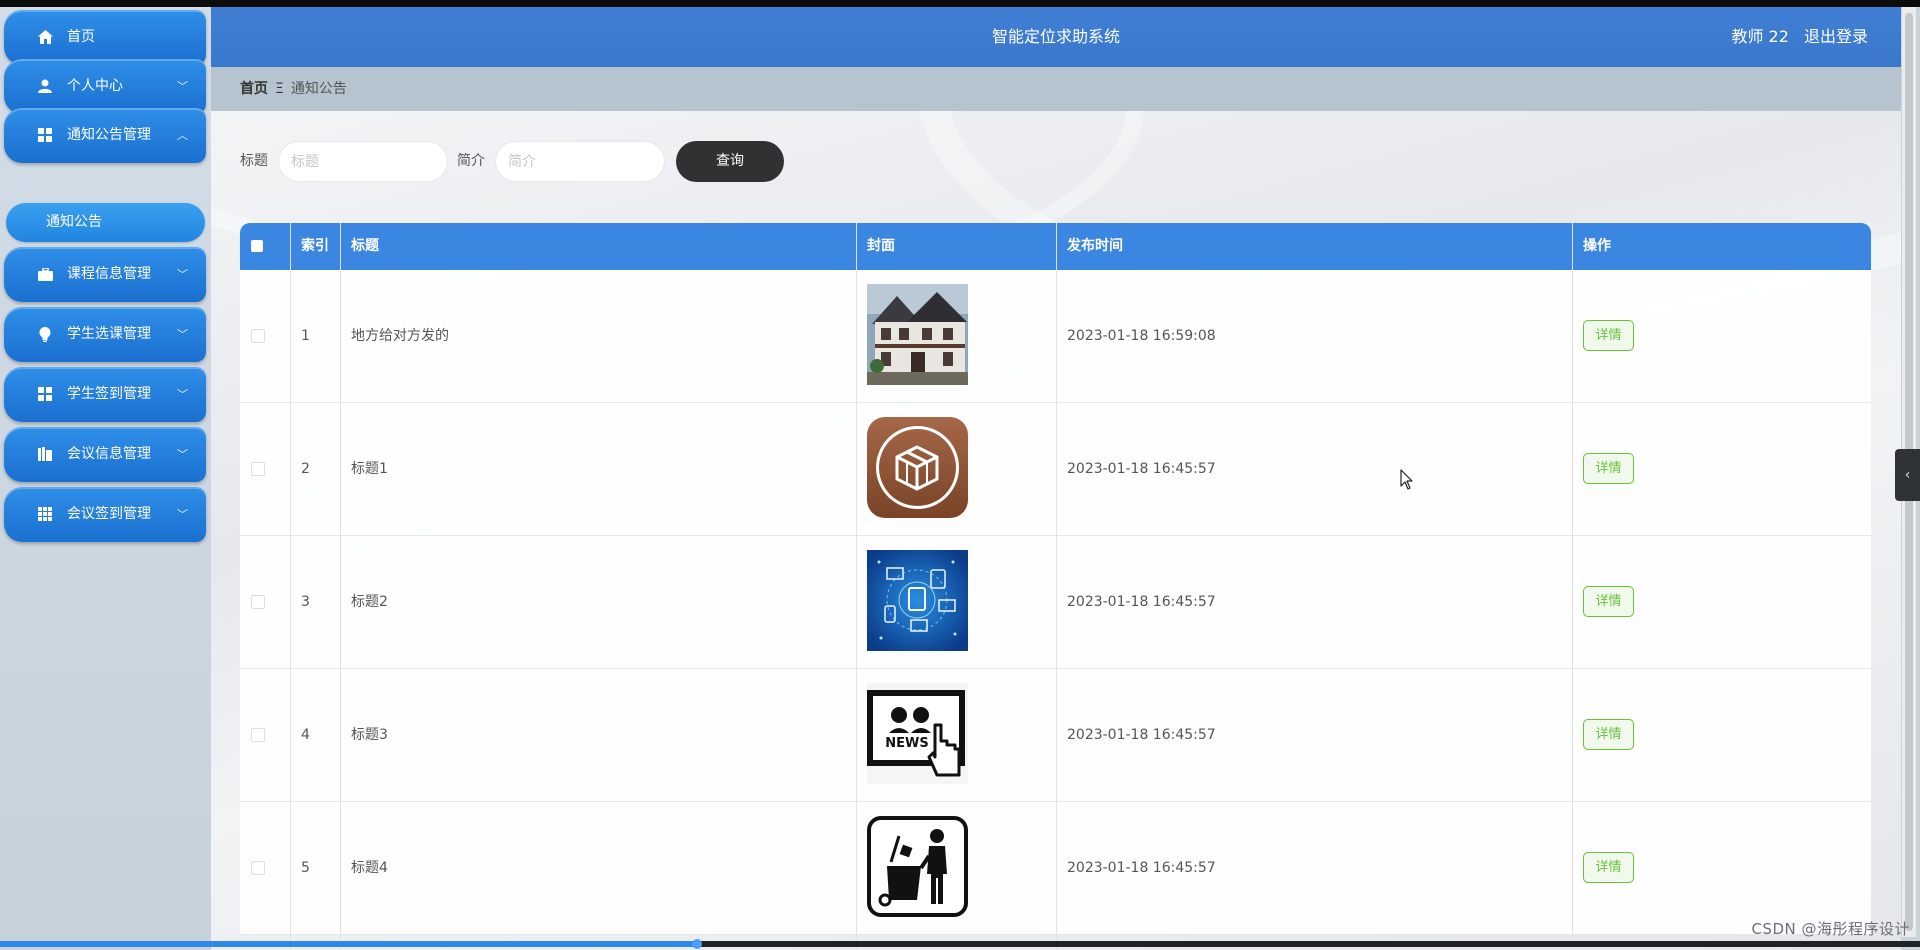 This screenshot has height=950, width=1920. Describe the element at coordinates (960, 3) in the screenshot. I see `top-strip` at that location.